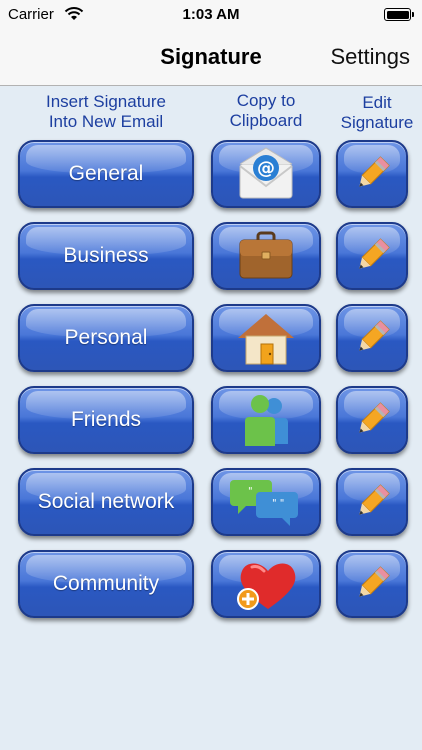 The image size is (422, 750). I want to click on insert-column-header: Insert Signature Into New Email, so click(106, 112).